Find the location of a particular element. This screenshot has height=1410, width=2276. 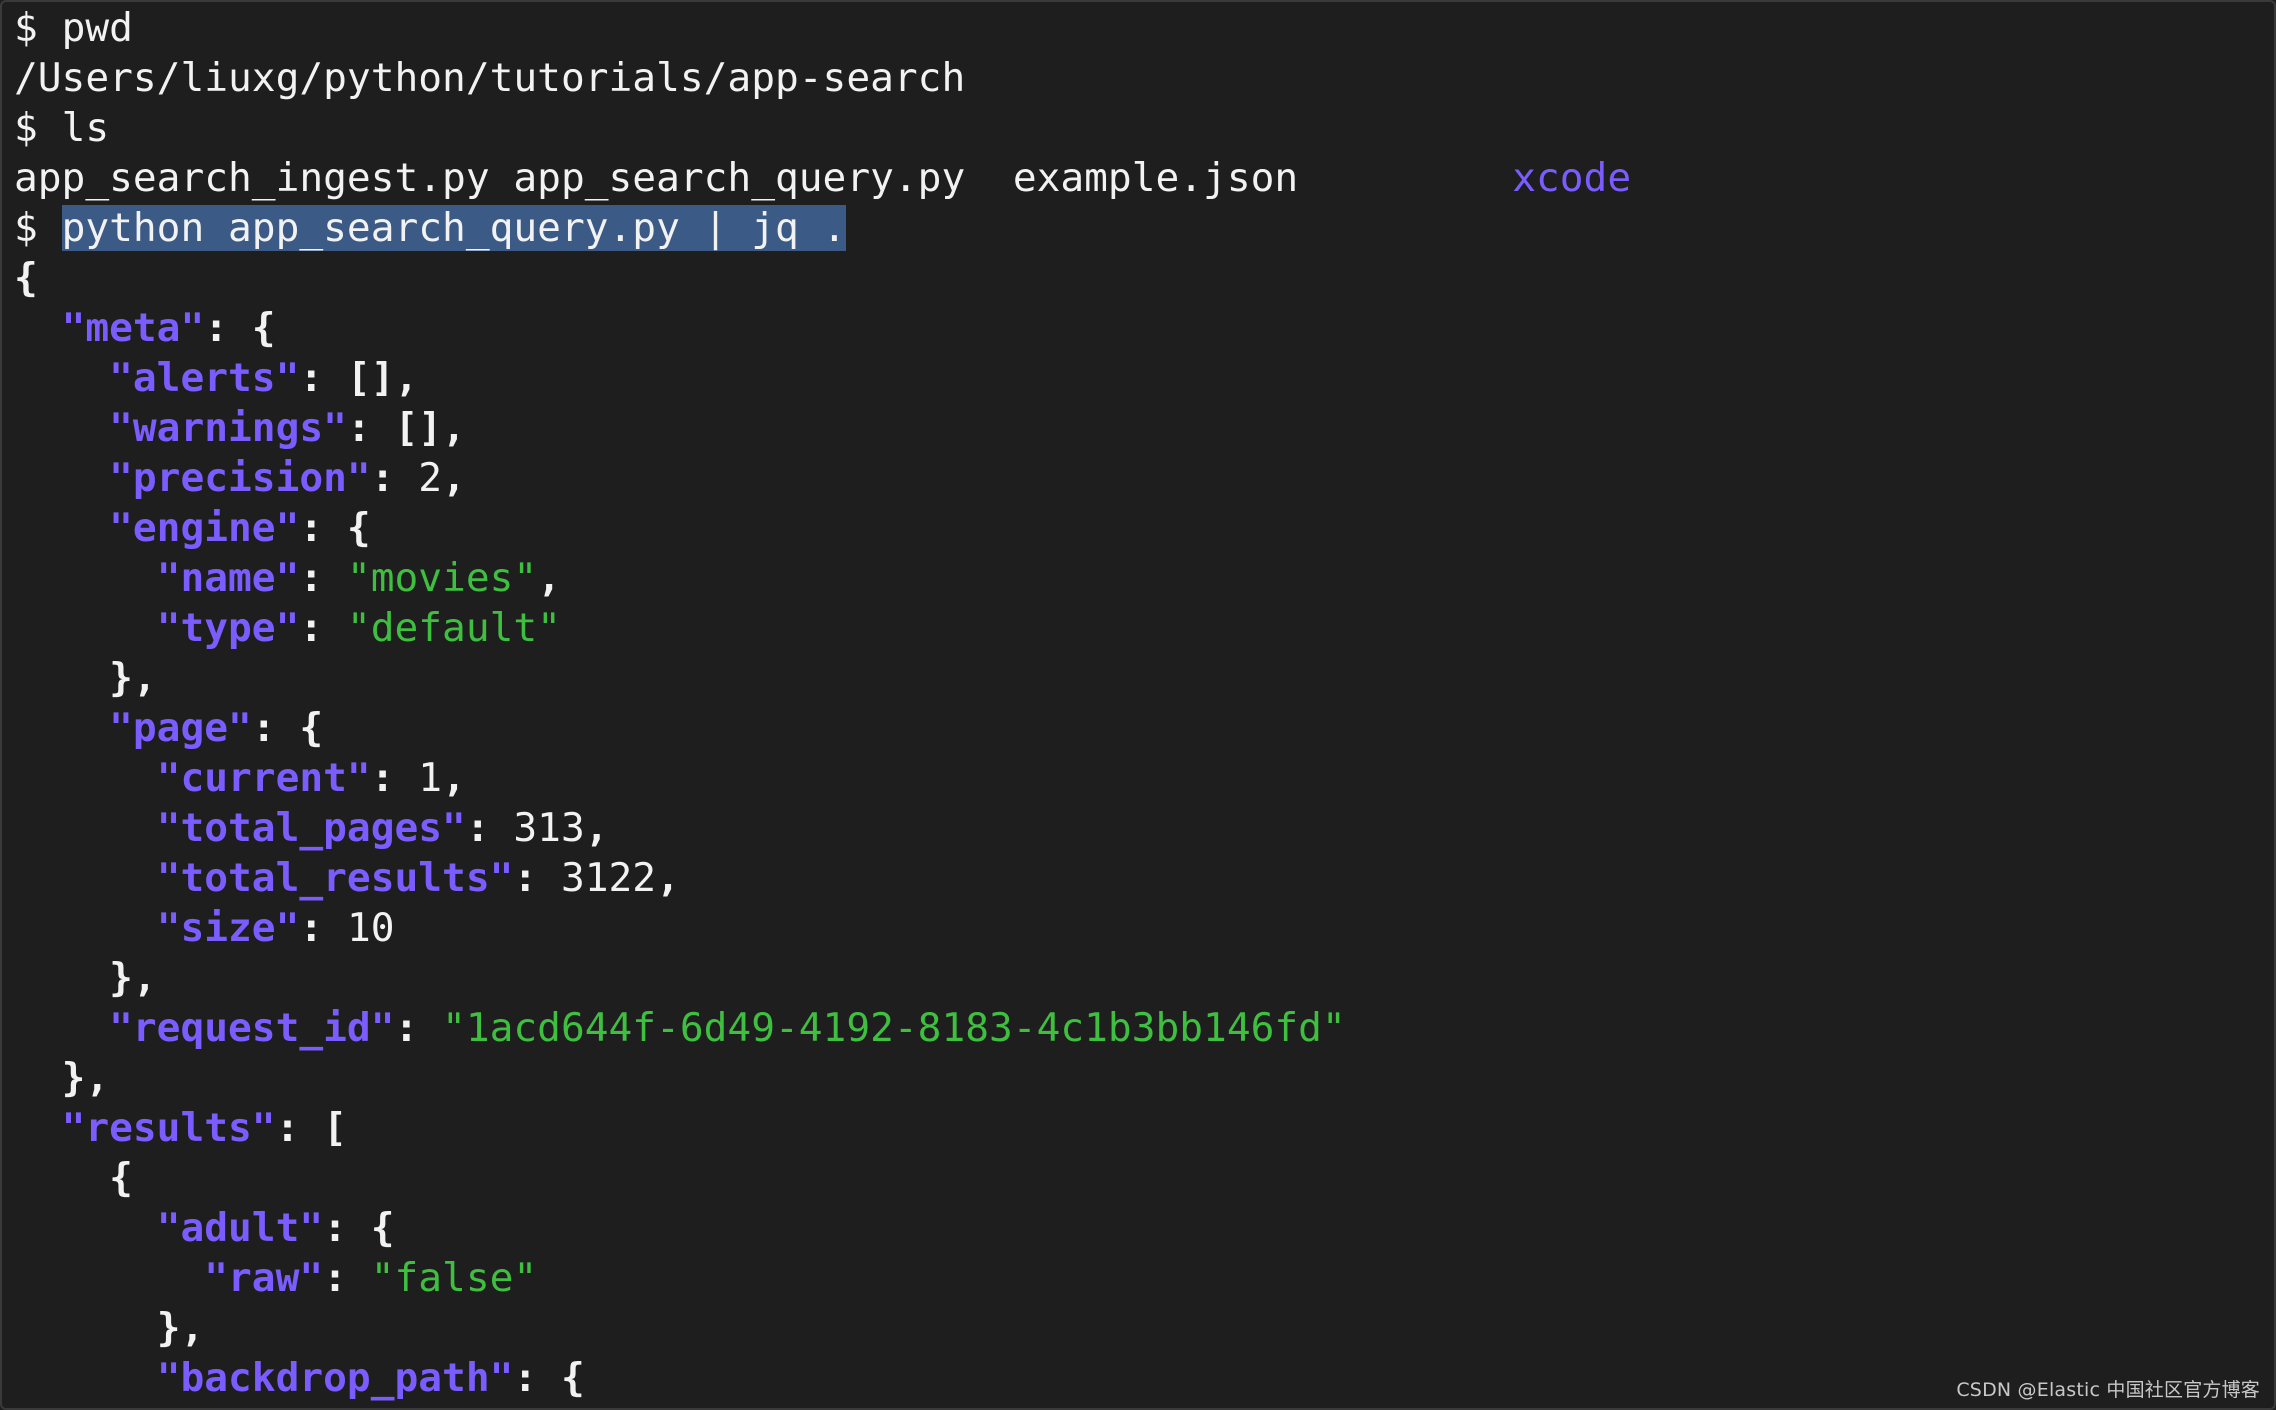

json-key: "request_id" is located at coordinates (252, 1028).